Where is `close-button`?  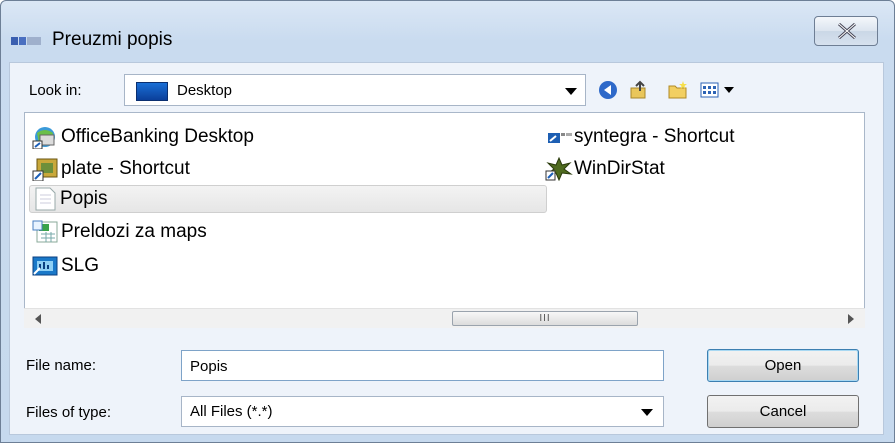
close-button is located at coordinates (846, 31).